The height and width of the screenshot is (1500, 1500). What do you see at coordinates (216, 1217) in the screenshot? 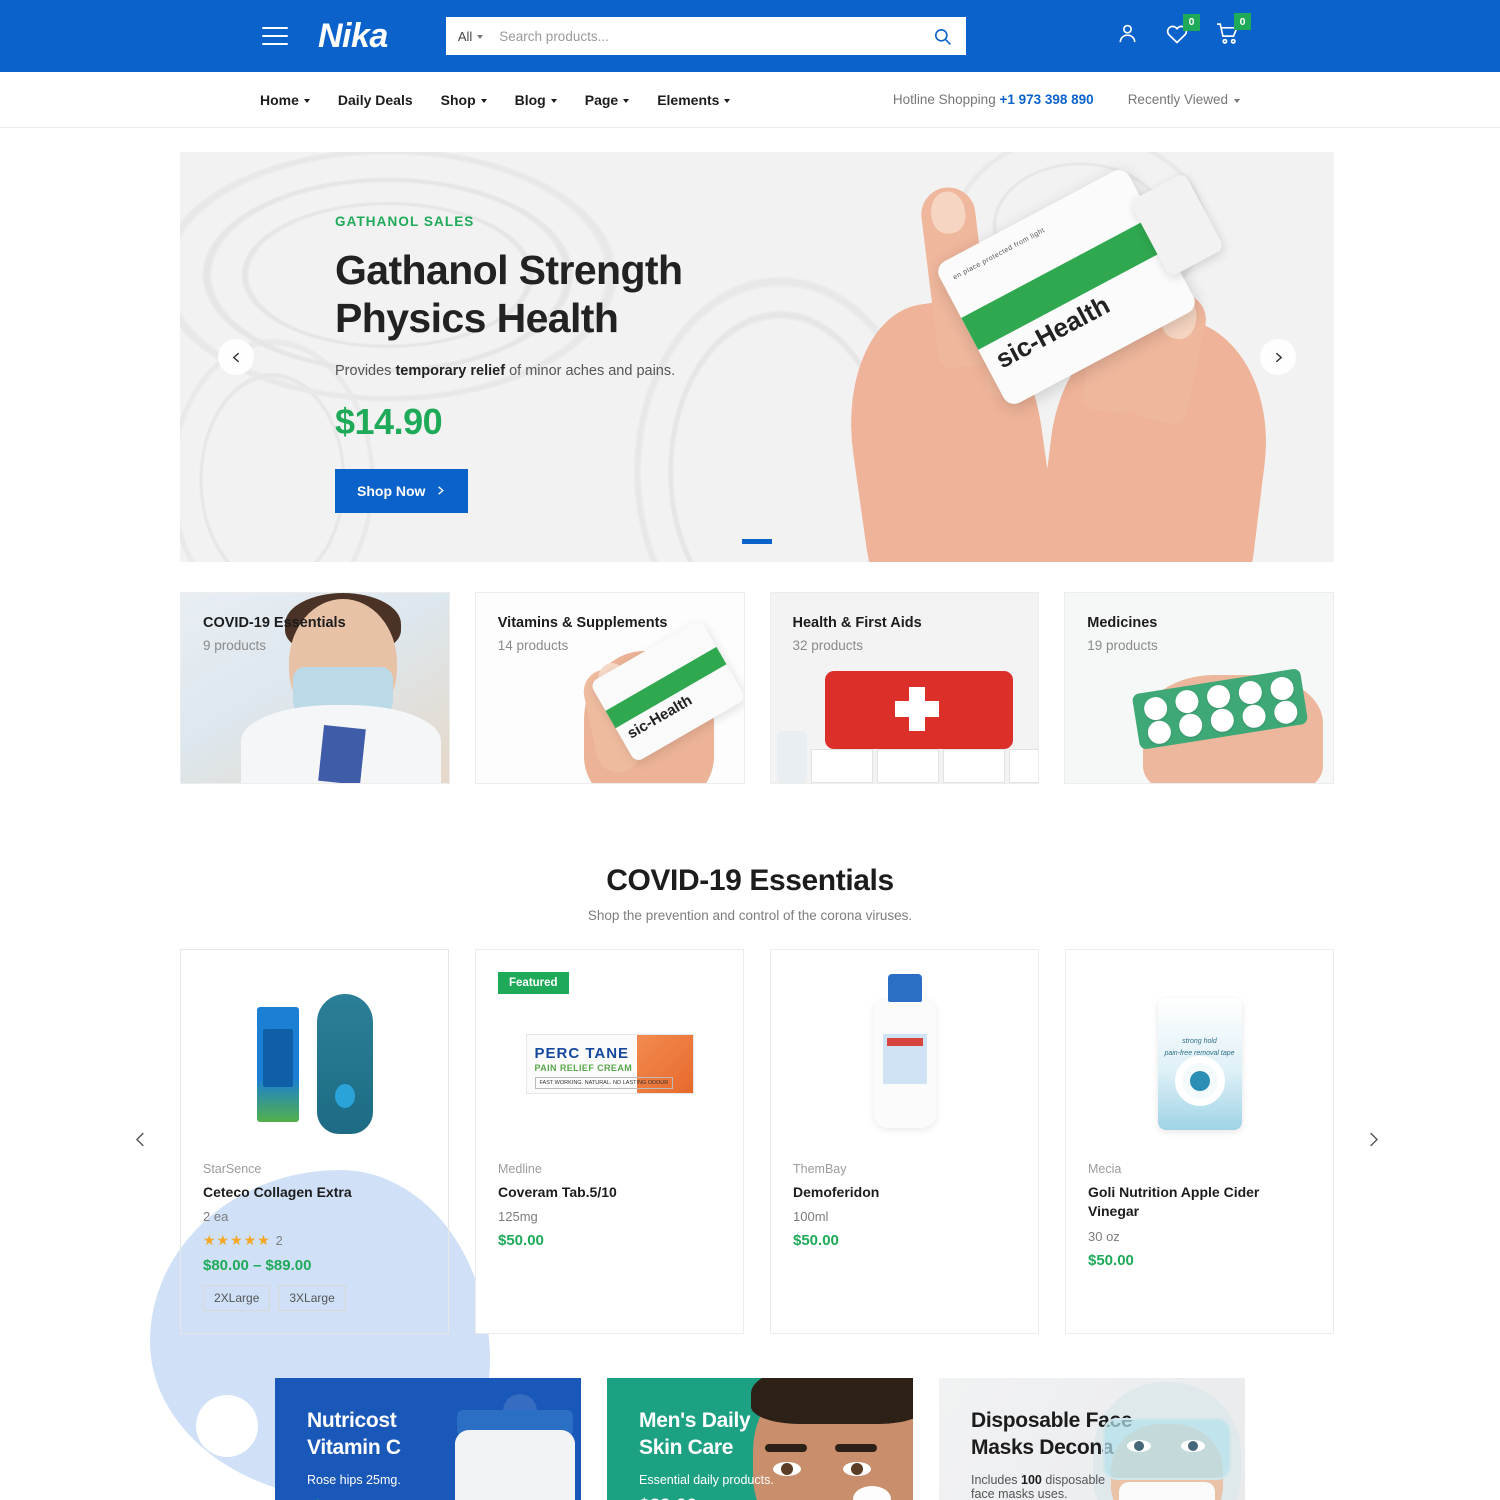
I see `product-variant: 2 ea` at bounding box center [216, 1217].